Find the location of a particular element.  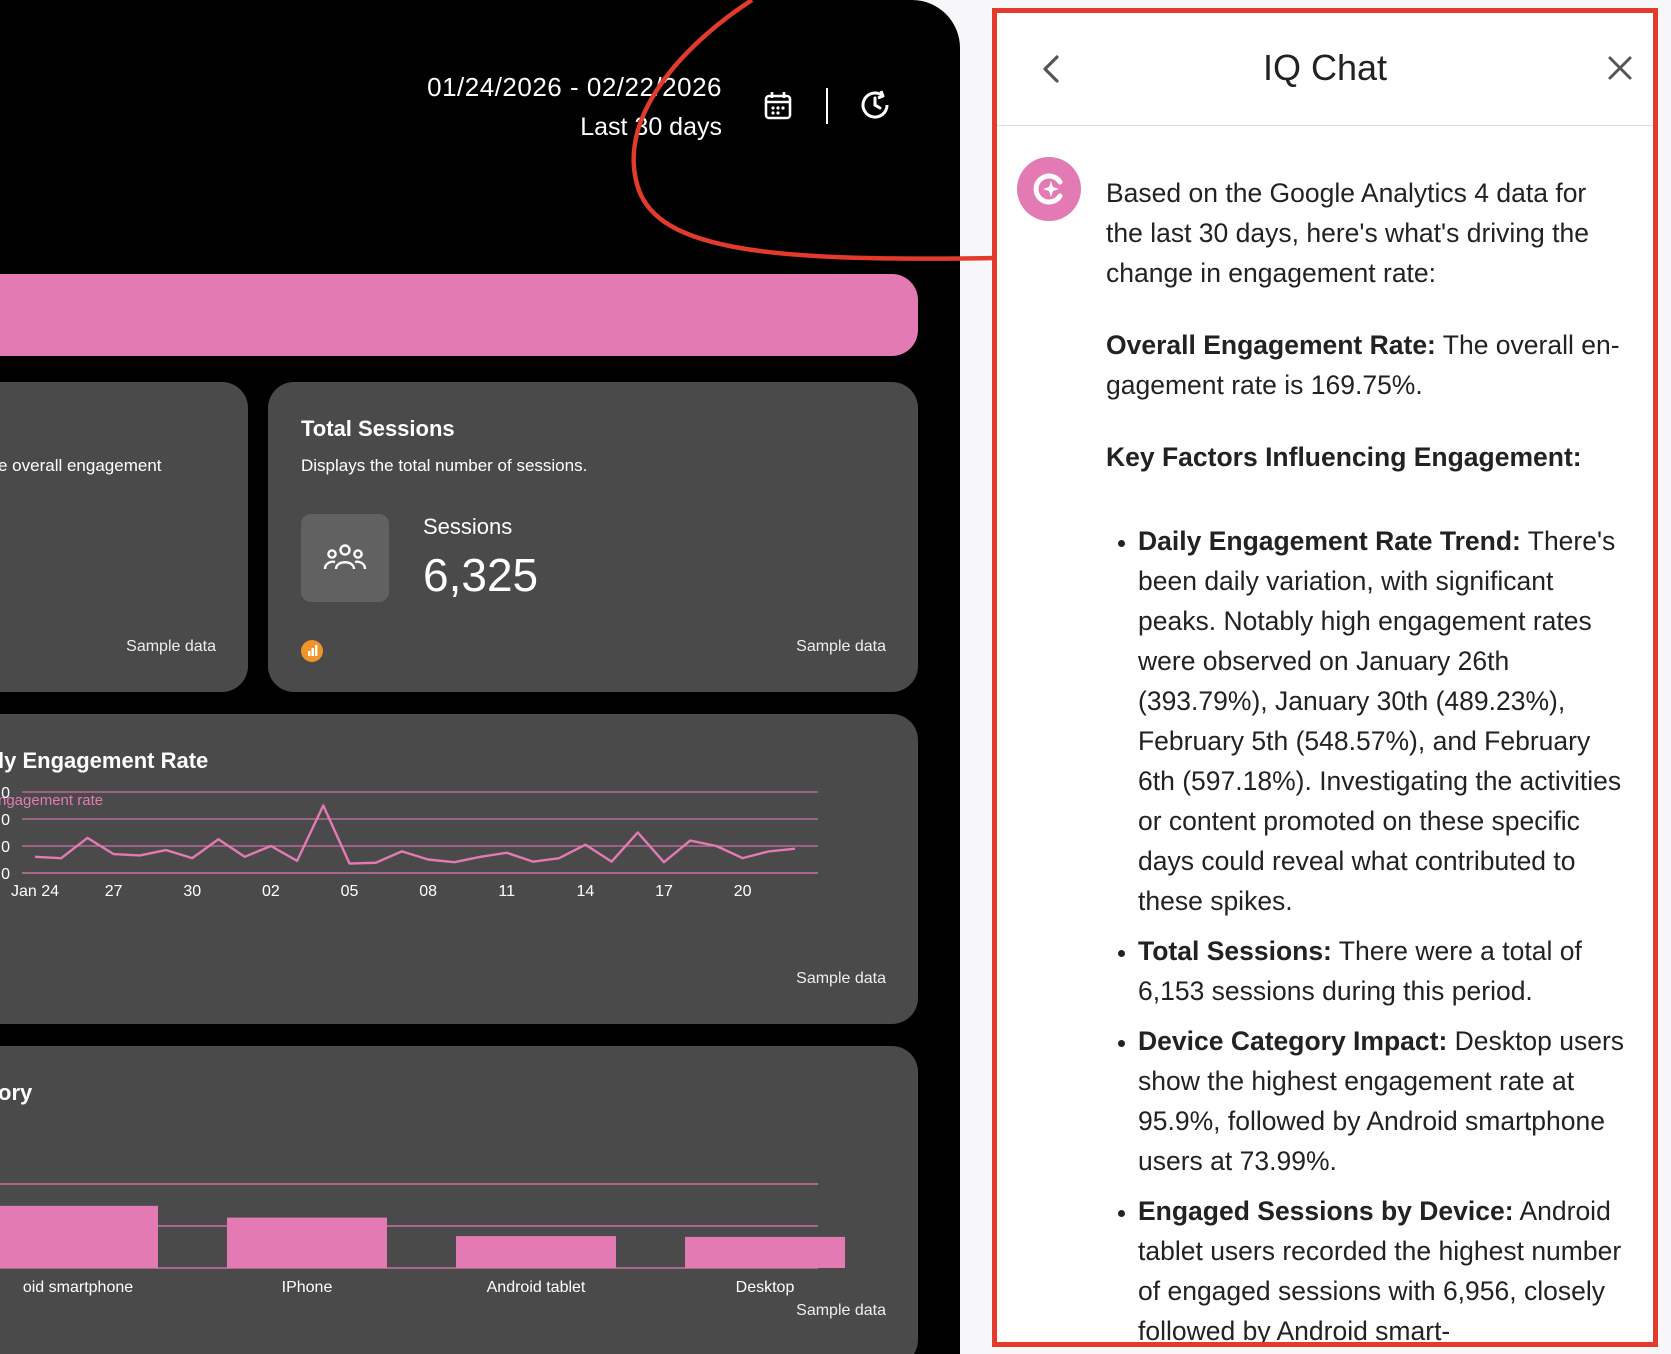

card-description: Displays the total number of sessions. is located at coordinates (444, 465).